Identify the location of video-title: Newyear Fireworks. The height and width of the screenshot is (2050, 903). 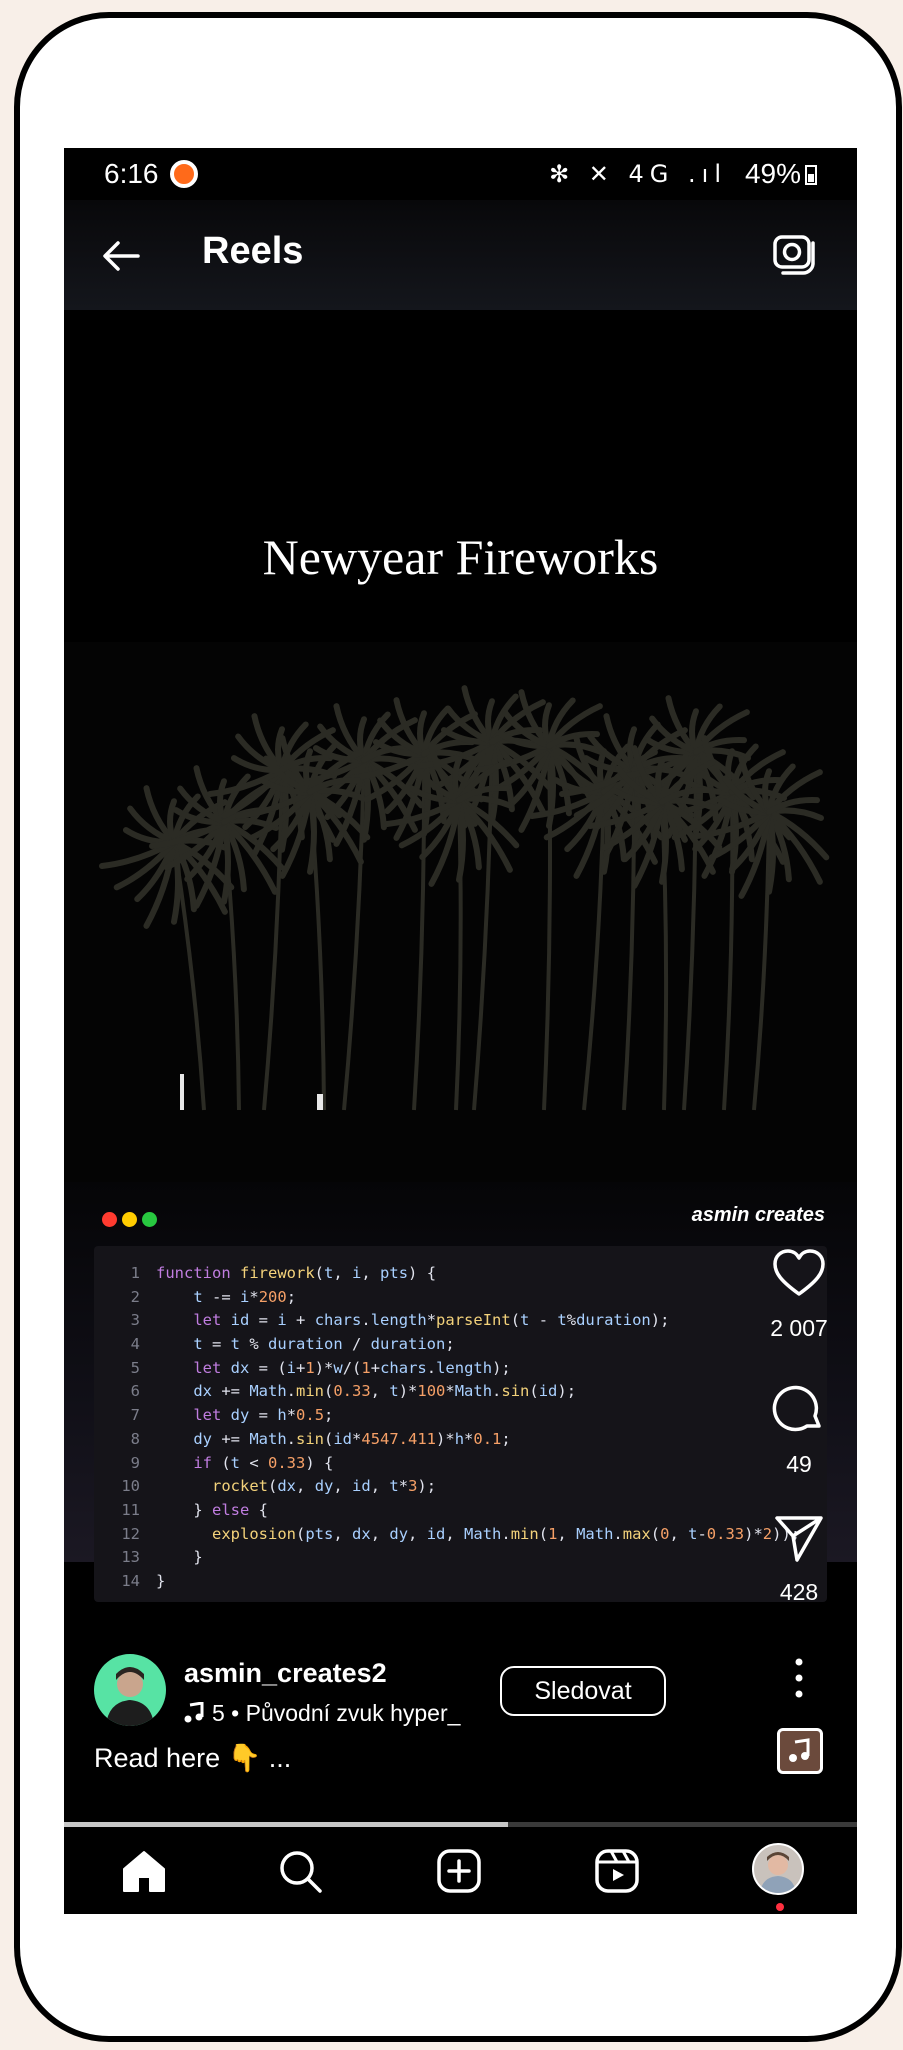
(460, 557).